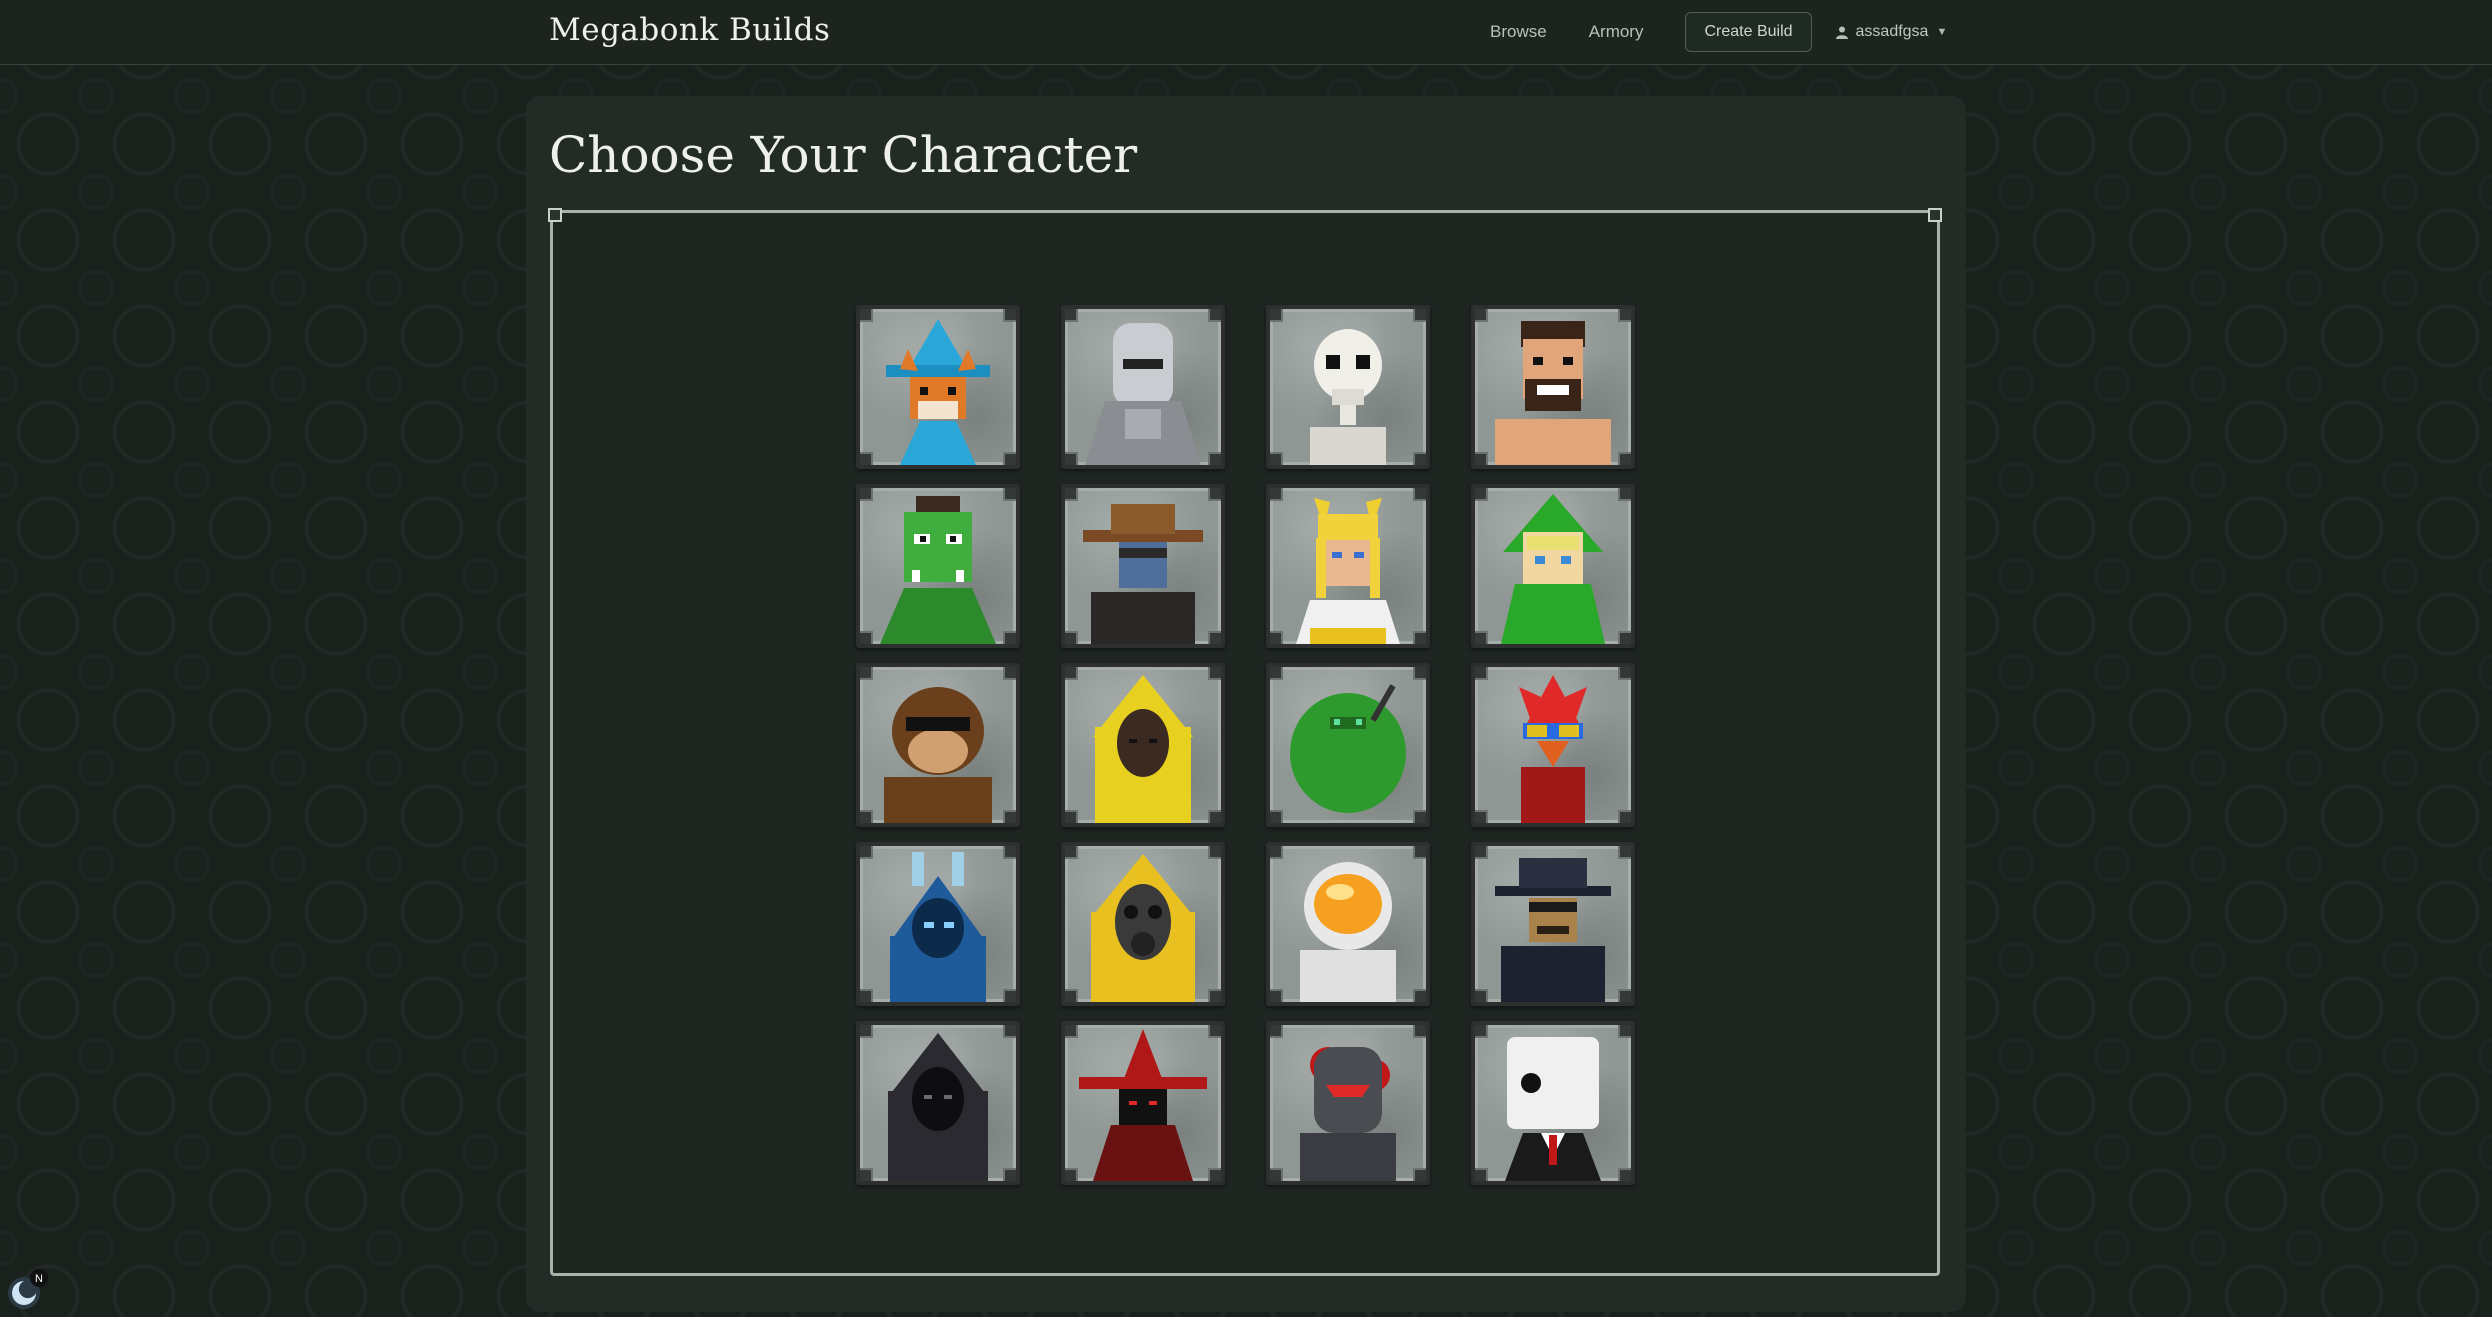 The image size is (2492, 1317). I want to click on username: assadfgsa, so click(1892, 31).